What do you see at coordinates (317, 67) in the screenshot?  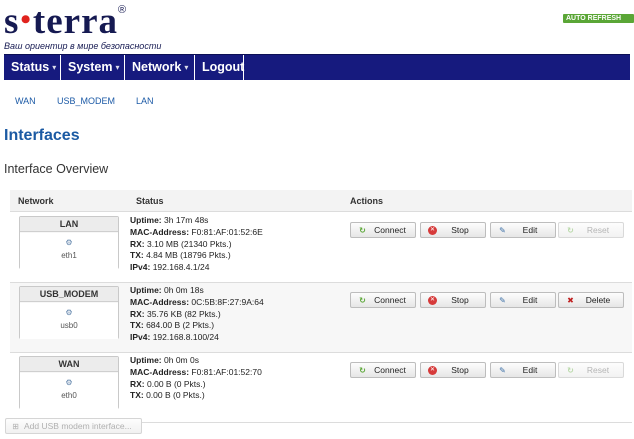 I see `main-nav: Status ▾ System ▾ Network ▾ Logout` at bounding box center [317, 67].